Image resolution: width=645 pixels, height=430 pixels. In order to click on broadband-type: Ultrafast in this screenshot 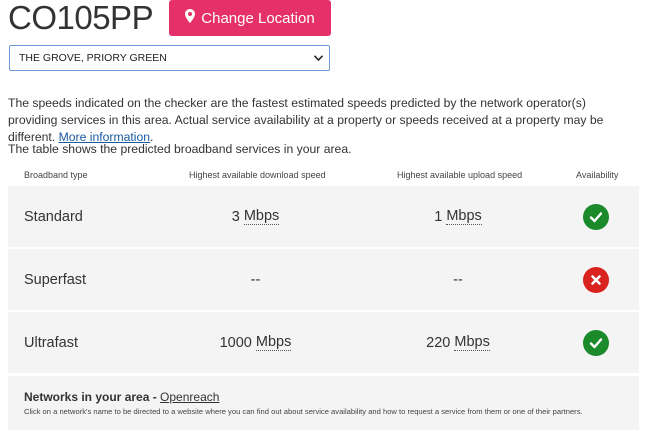, I will do `click(51, 342)`.